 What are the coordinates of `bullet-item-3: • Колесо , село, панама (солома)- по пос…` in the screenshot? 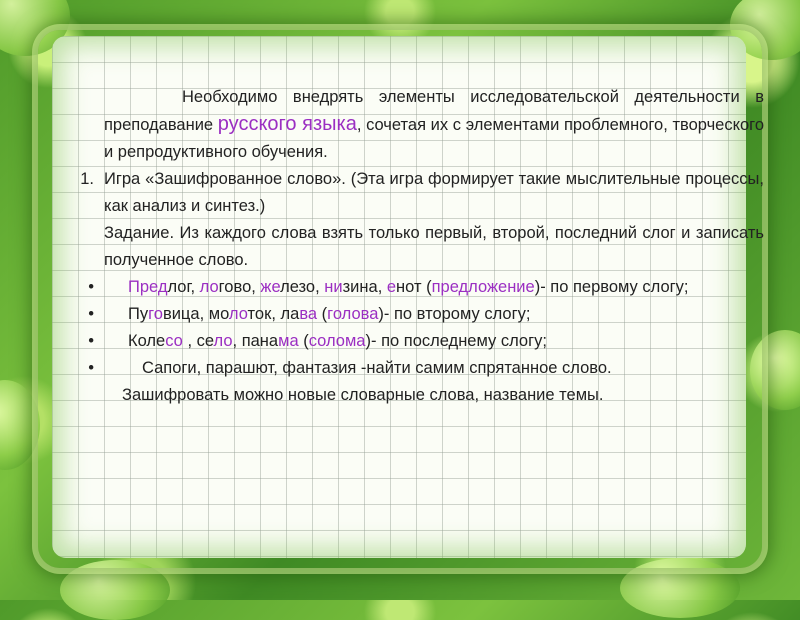 It's located at (426, 341).